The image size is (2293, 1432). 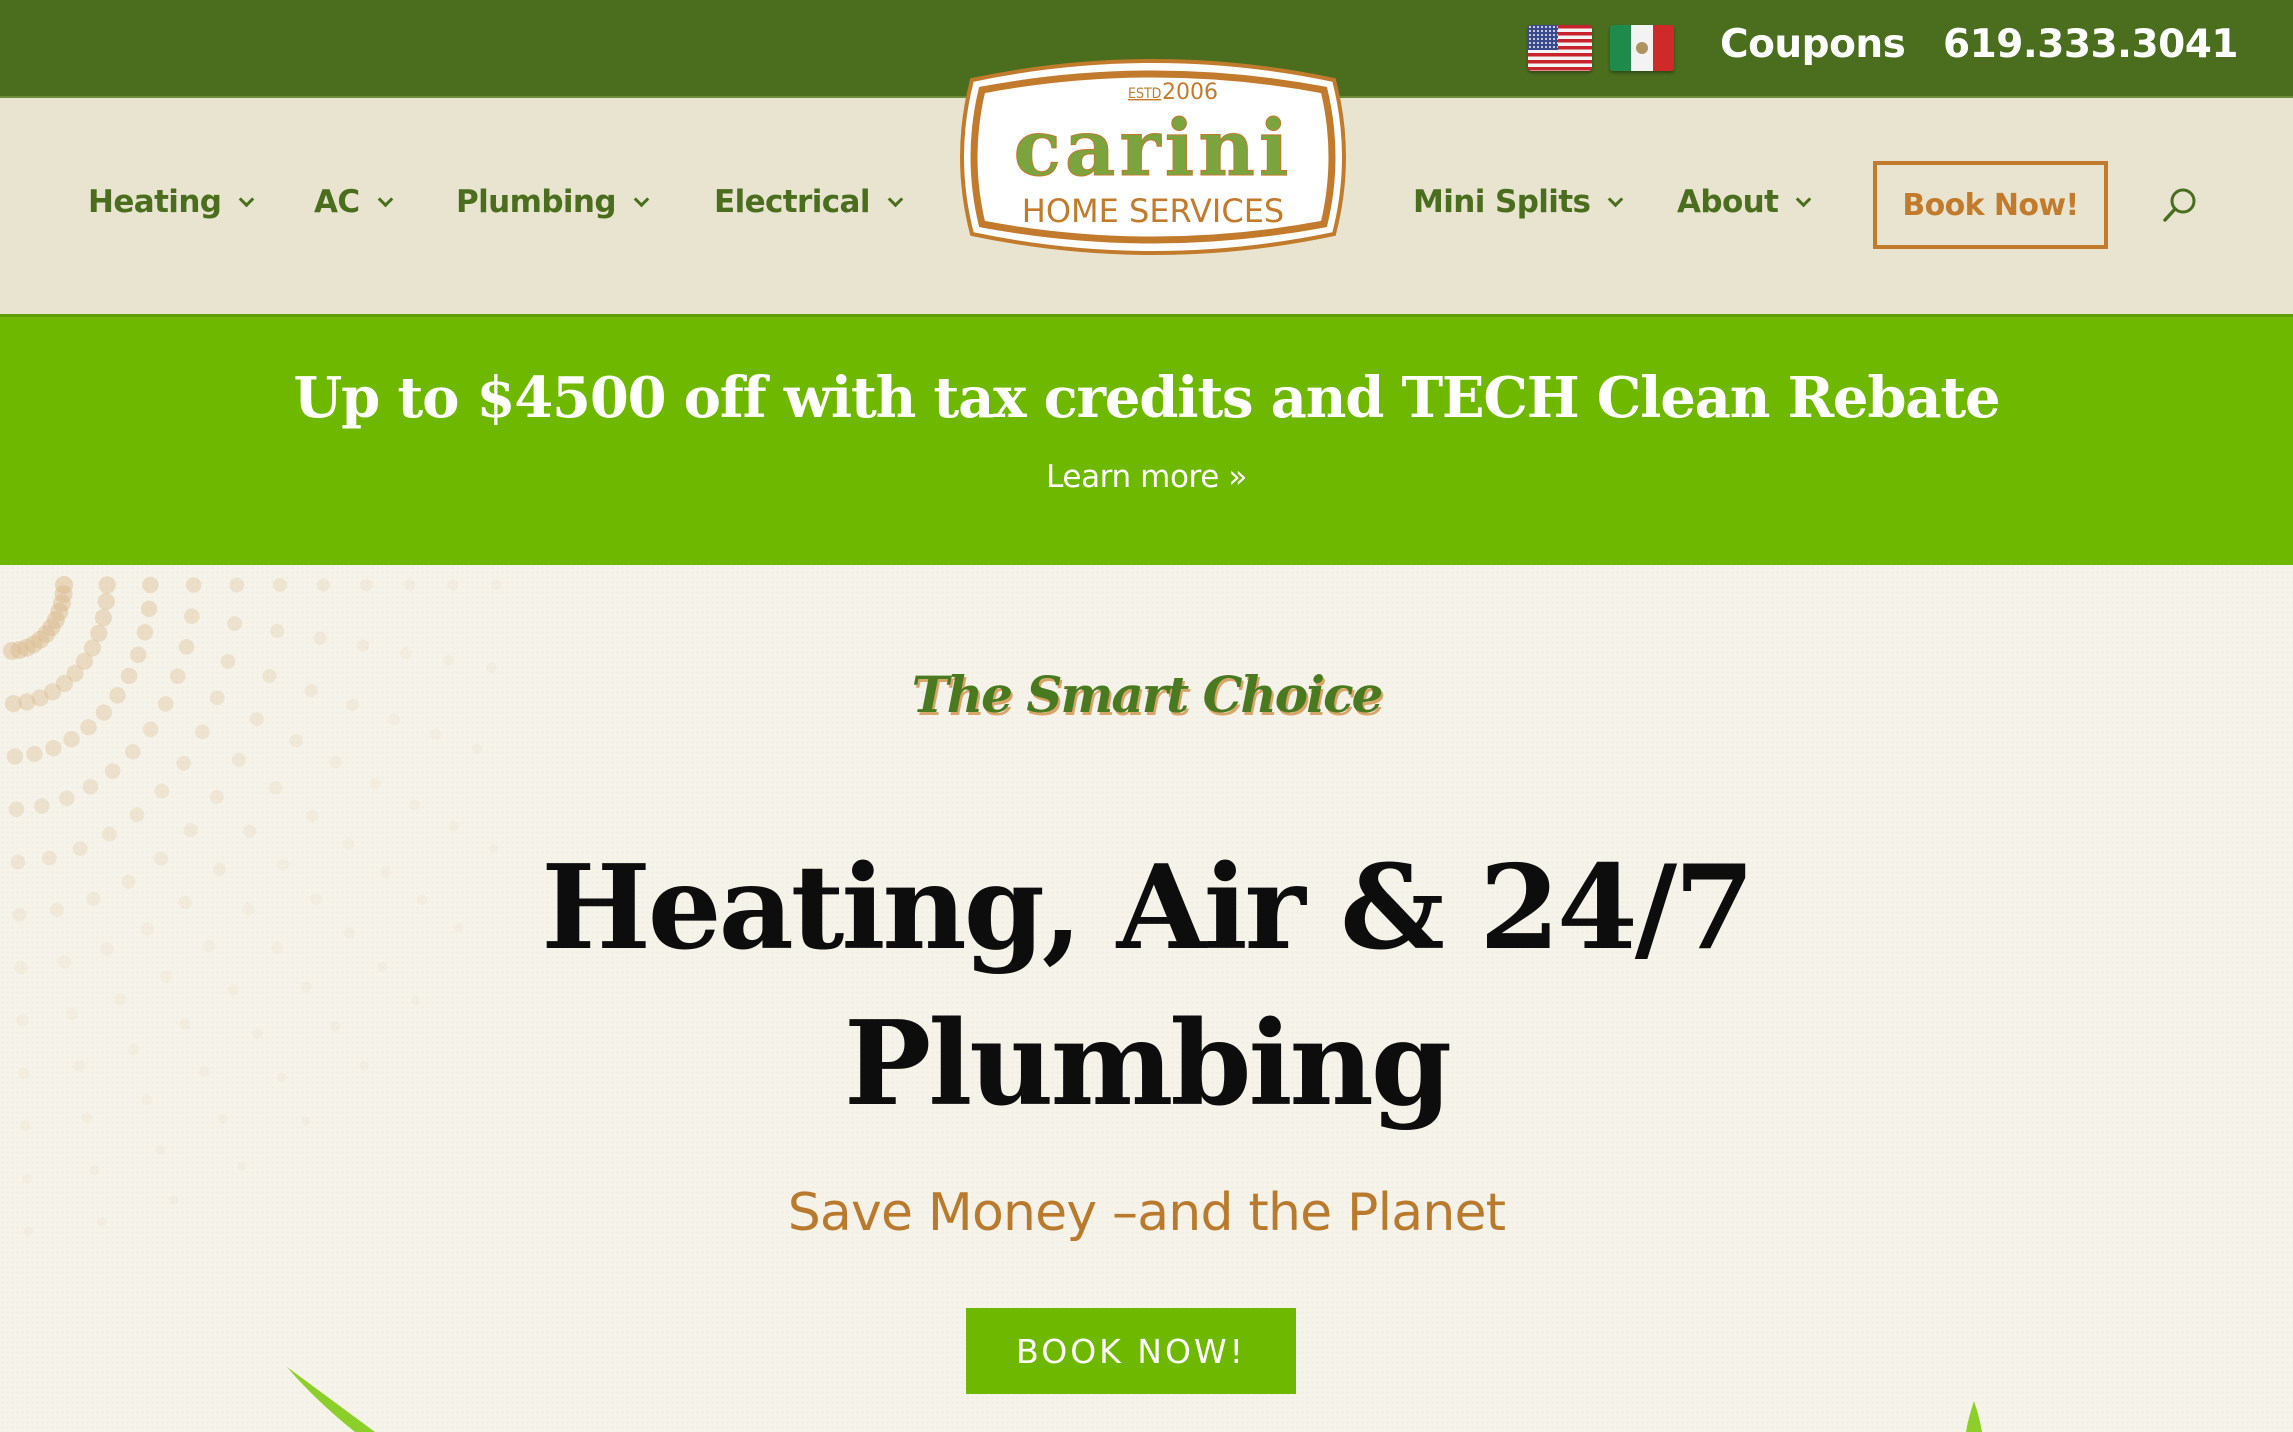 What do you see at coordinates (1146, 1213) in the screenshot?
I see `hero-subtitle: Save Money –and the Planet` at bounding box center [1146, 1213].